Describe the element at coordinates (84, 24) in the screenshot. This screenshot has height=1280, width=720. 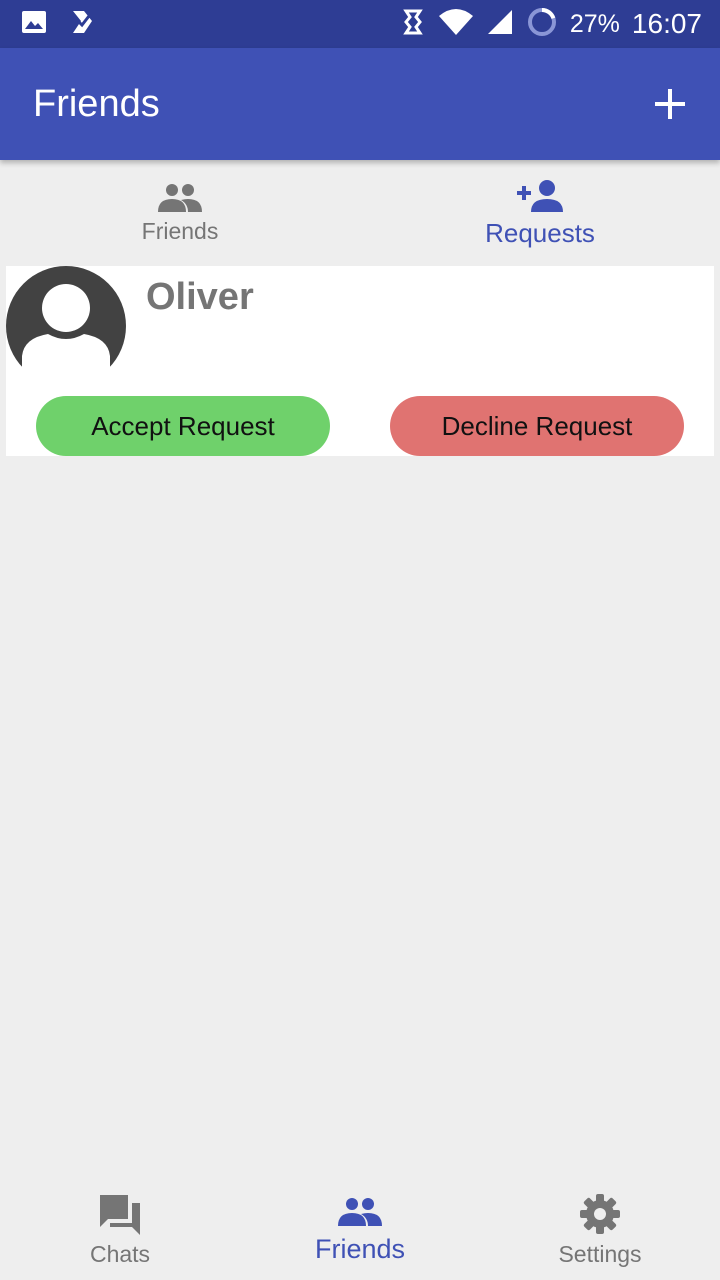
I see `task-check-icon` at that location.